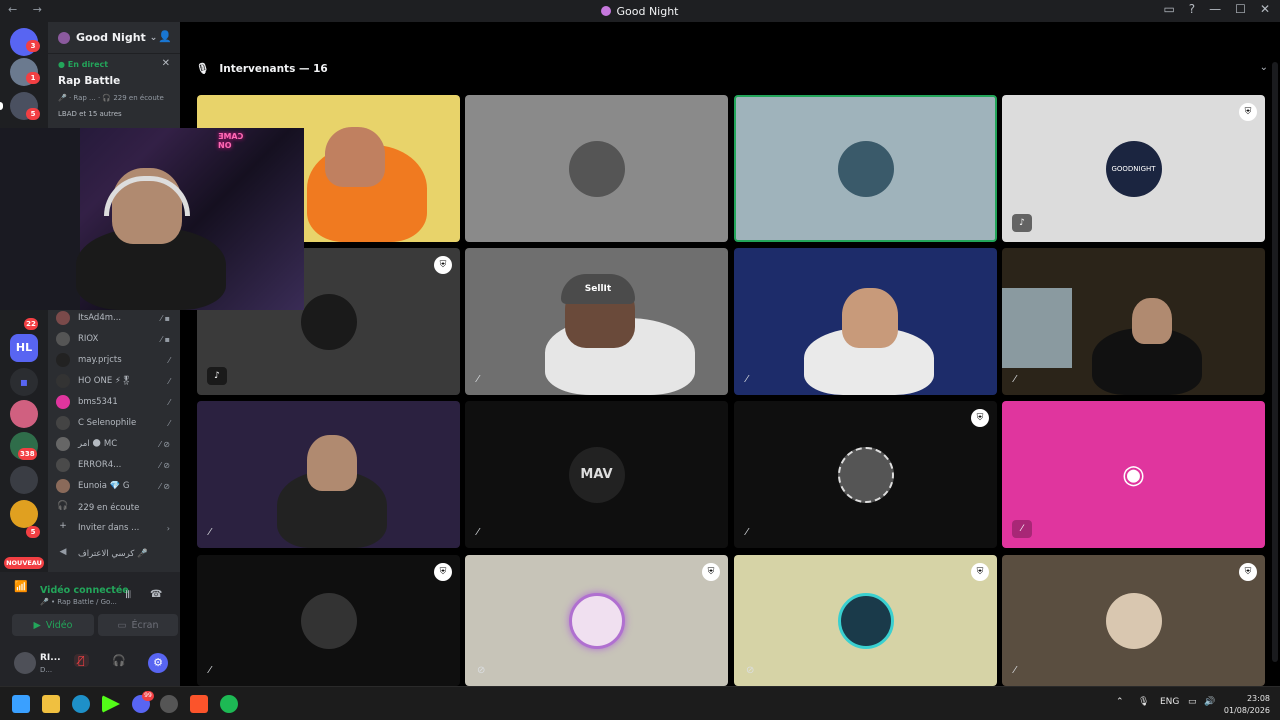 Image resolution: width=1280 pixels, height=720 pixels. Describe the element at coordinates (51, 704) in the screenshot. I see `file-explorer-icon` at that location.